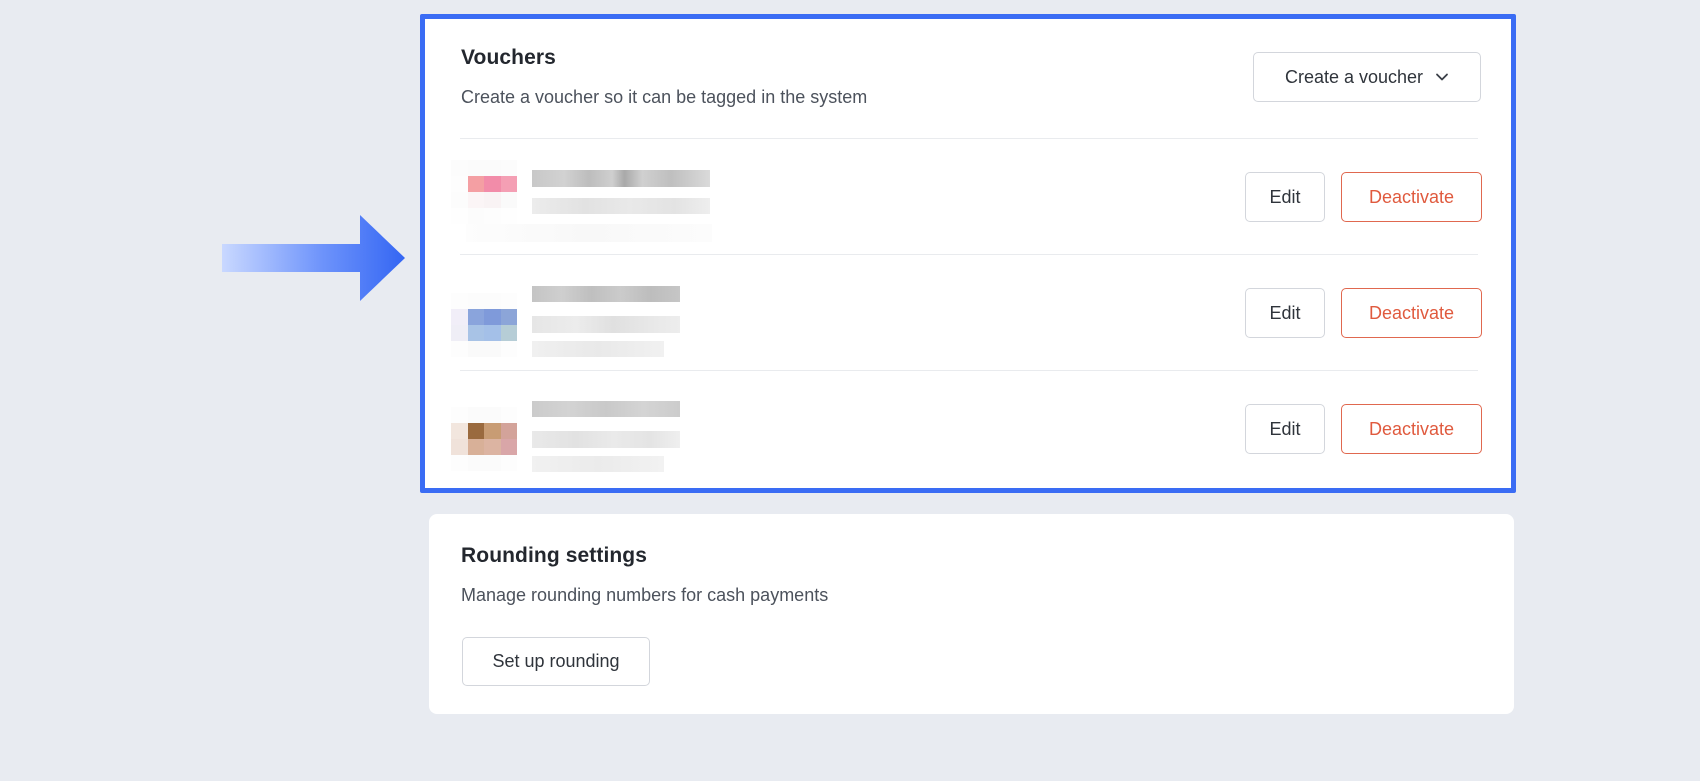 The height and width of the screenshot is (781, 1700). I want to click on create-voucher-button: Create a voucher, so click(1367, 77).